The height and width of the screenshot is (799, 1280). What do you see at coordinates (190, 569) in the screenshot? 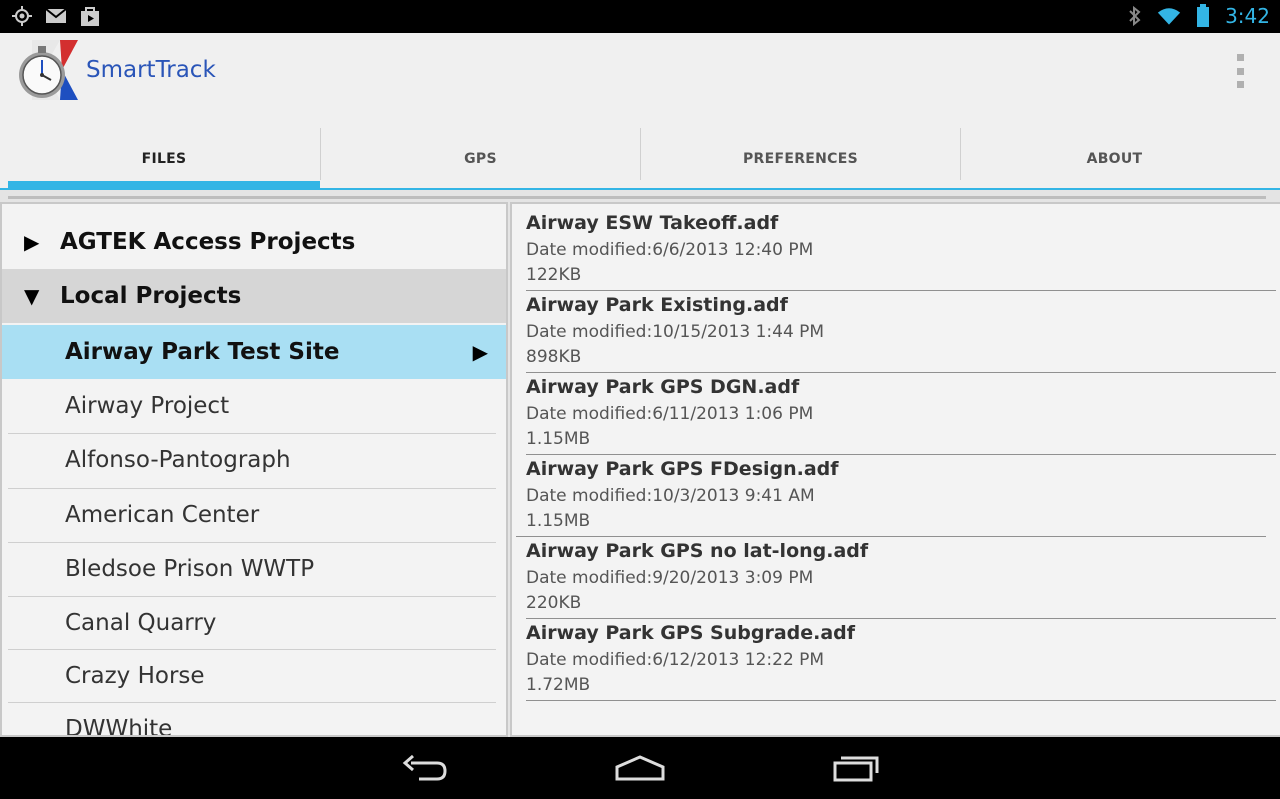
I see `project-label: Bledsoe Prison WWTP` at bounding box center [190, 569].